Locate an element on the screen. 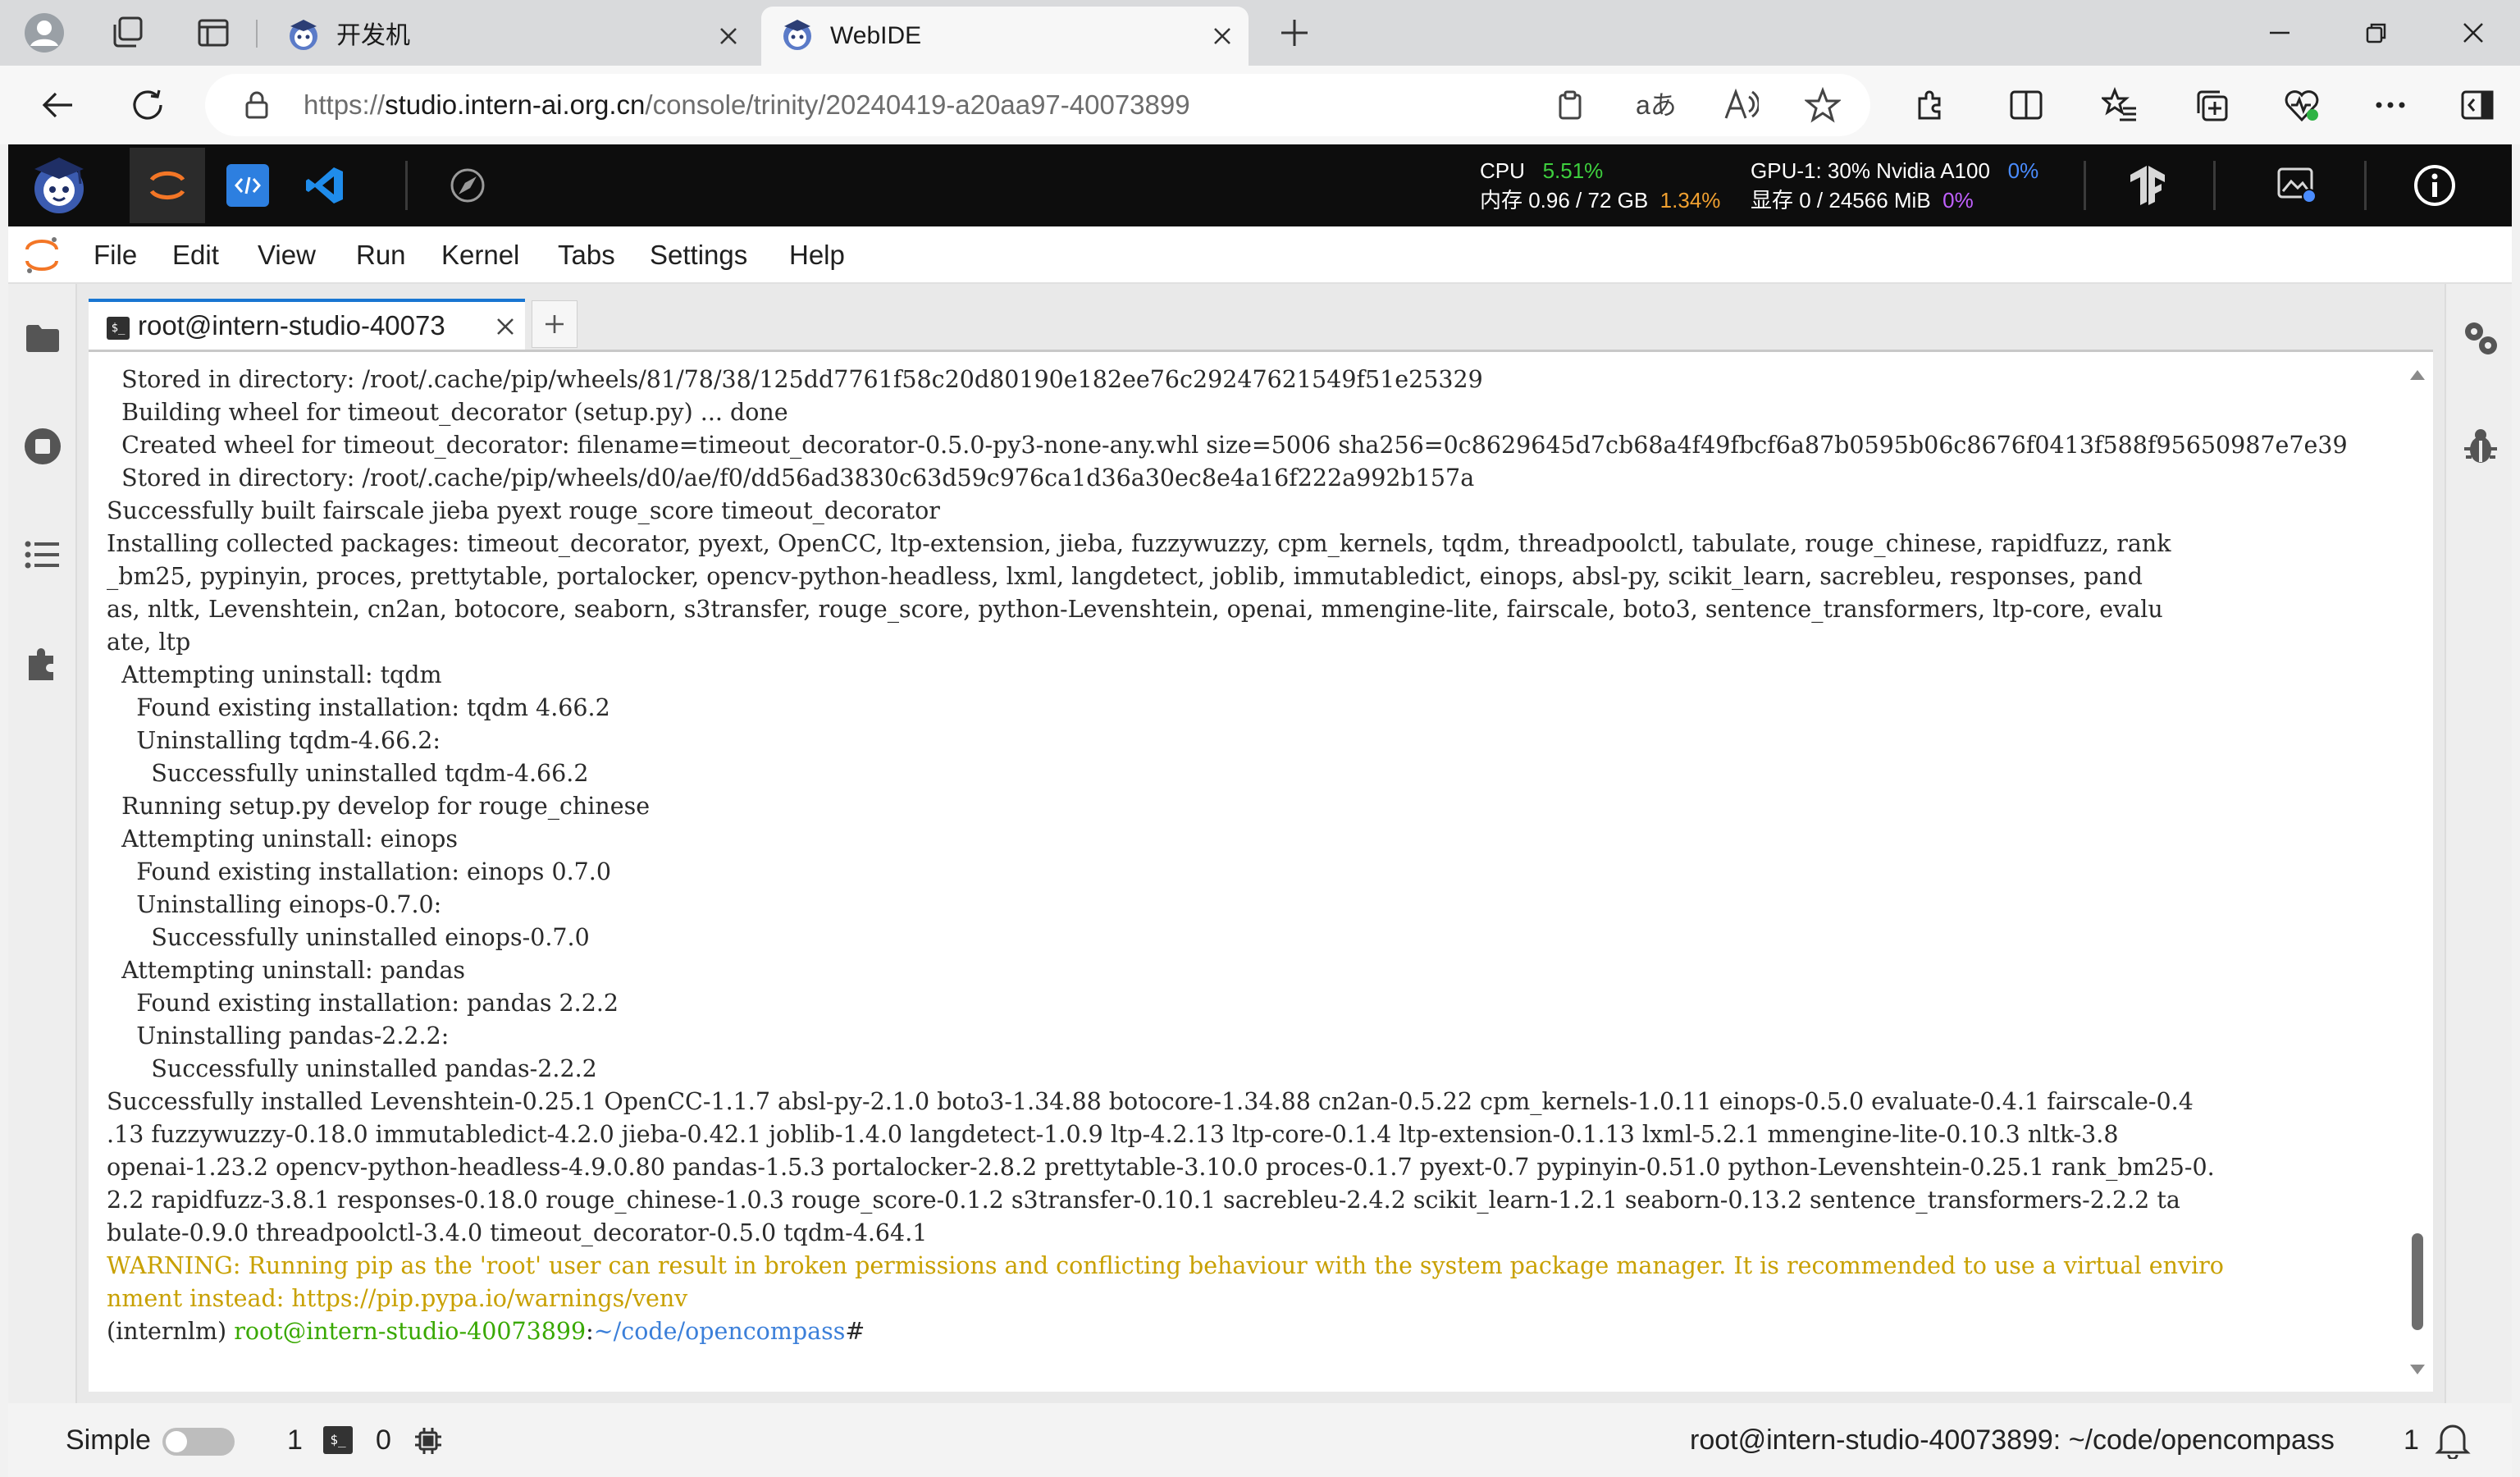  terminal-line: ate, ltp is located at coordinates (149, 642).